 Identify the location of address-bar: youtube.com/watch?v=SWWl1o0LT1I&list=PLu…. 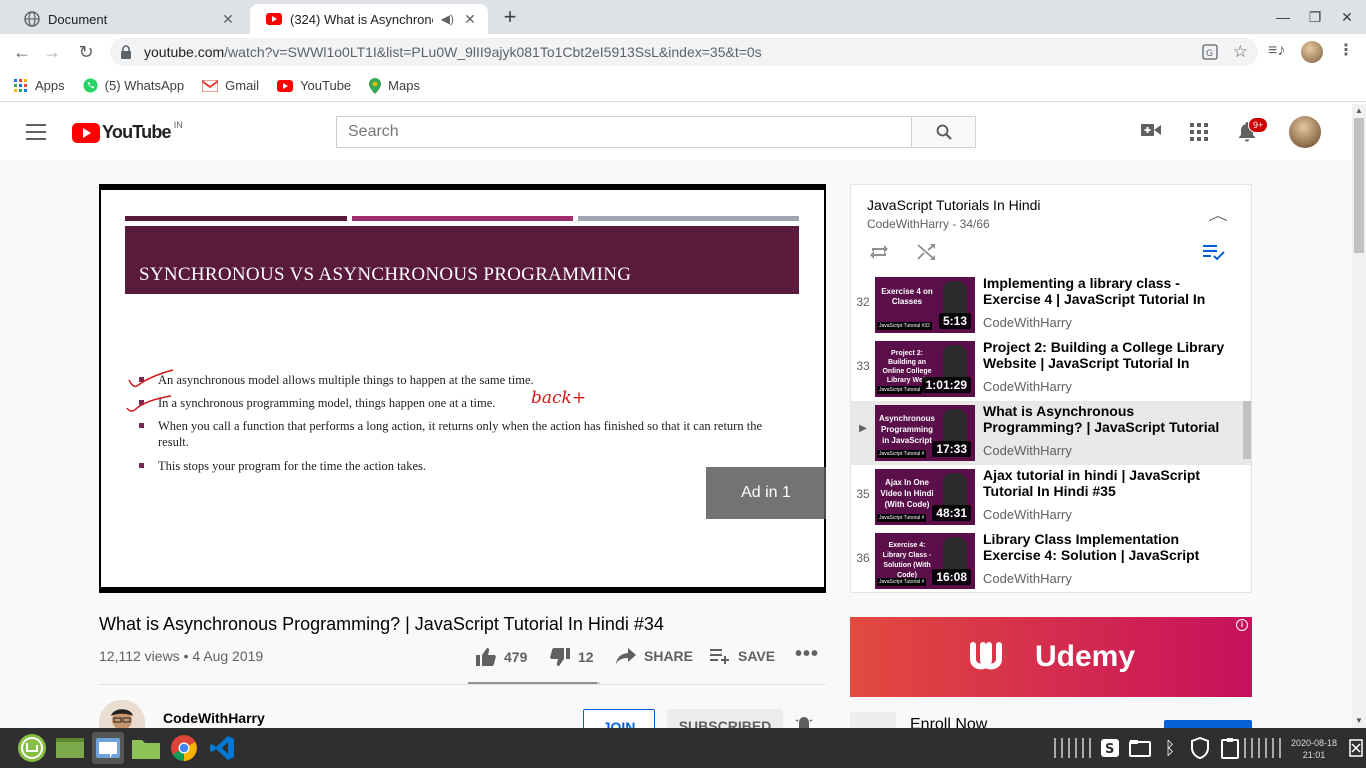
(684, 52).